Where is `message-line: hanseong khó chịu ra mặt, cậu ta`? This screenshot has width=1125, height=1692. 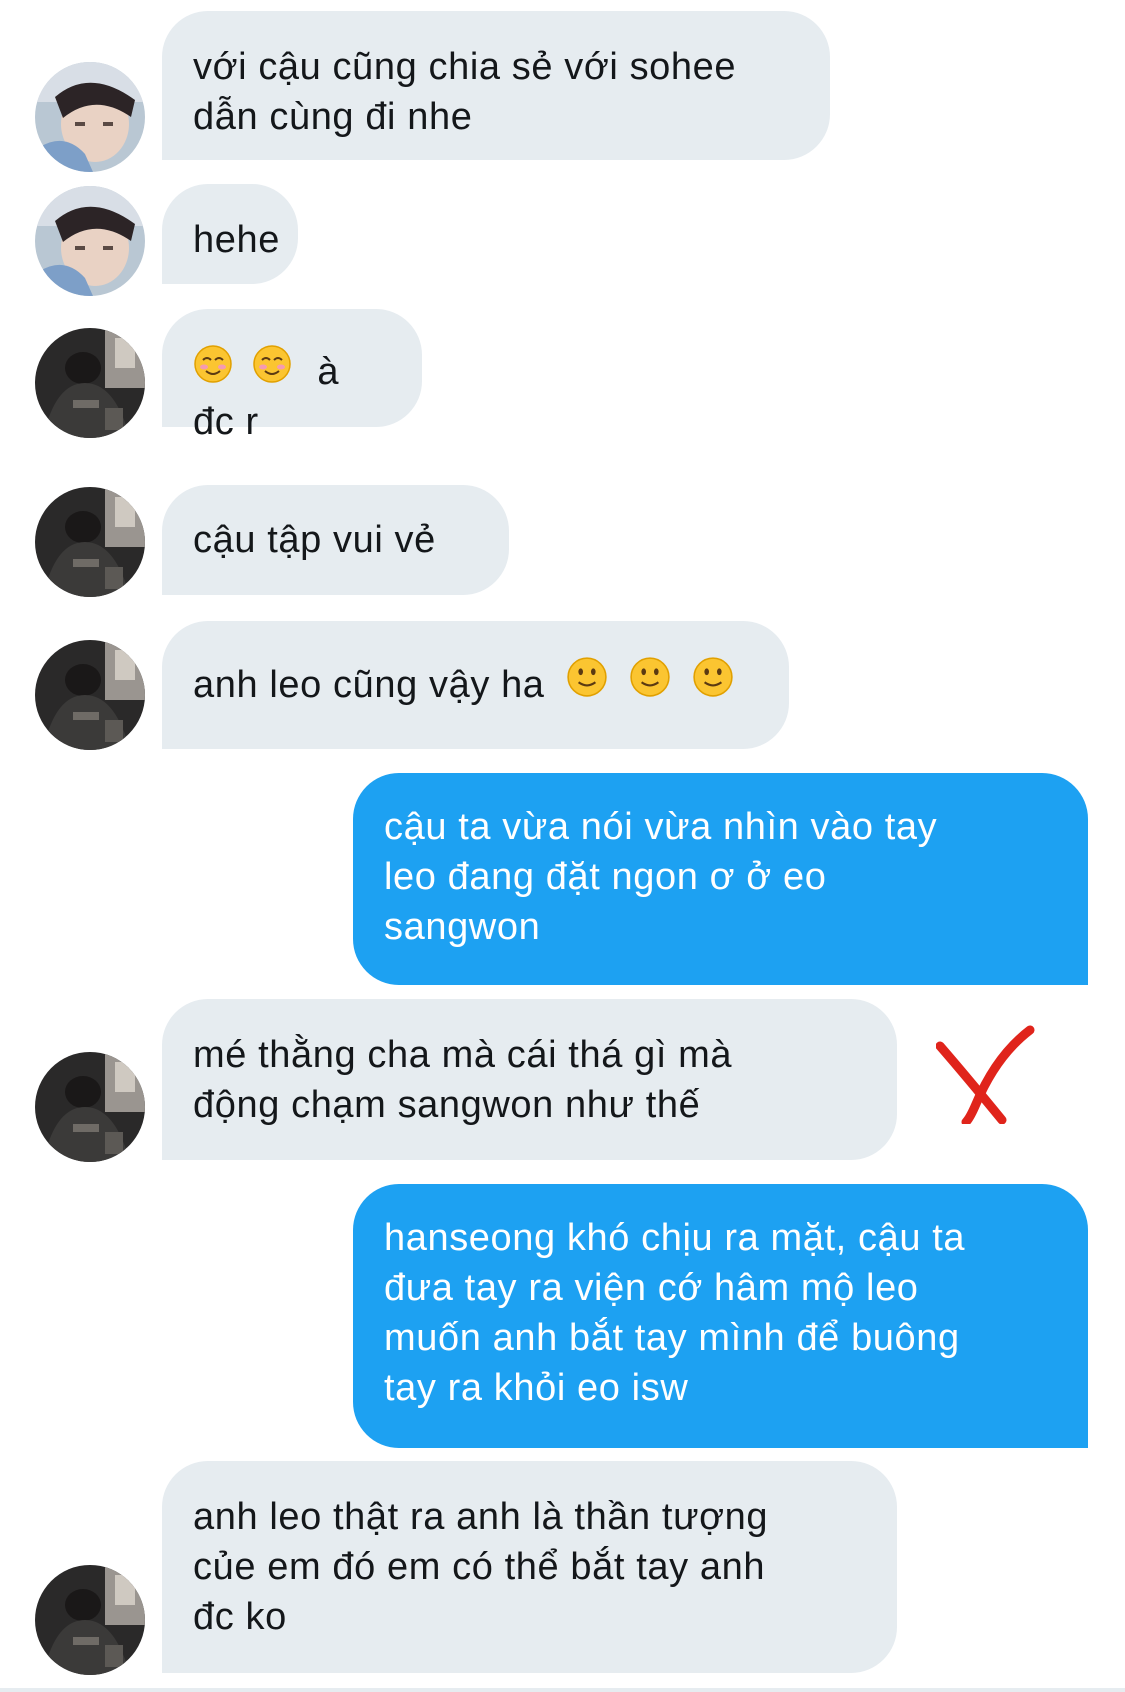
message-line: hanseong khó chịu ra mặt, cậu ta is located at coordinates (675, 1238).